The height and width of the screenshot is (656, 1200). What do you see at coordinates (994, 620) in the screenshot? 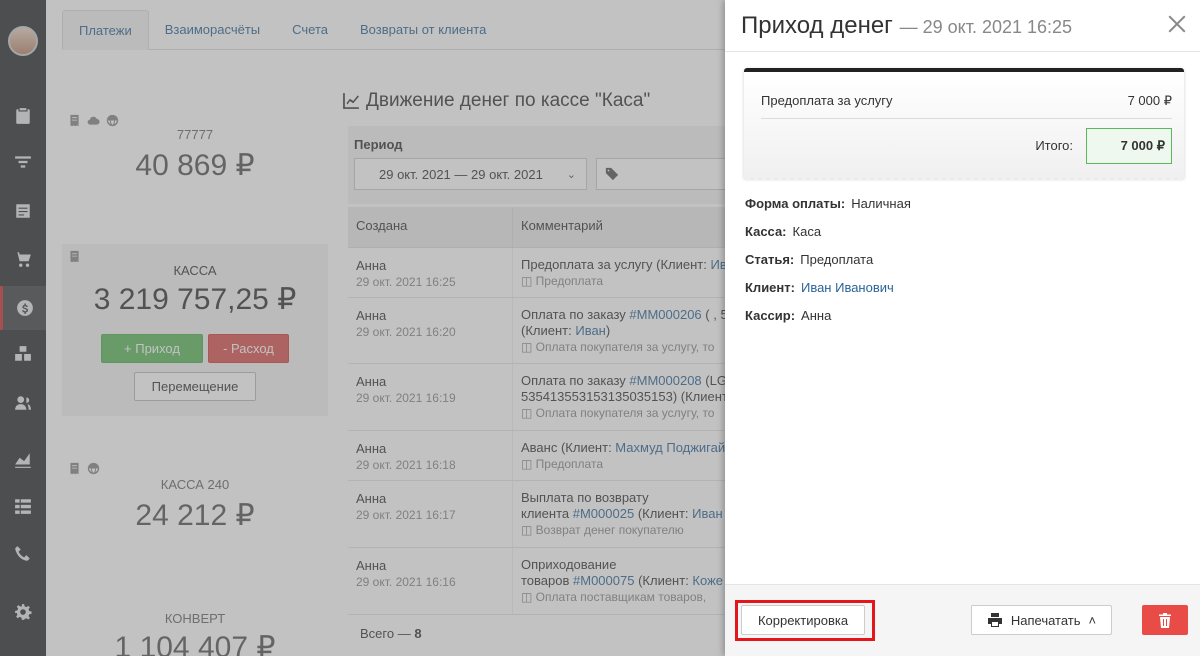
I see `printer-icon` at bounding box center [994, 620].